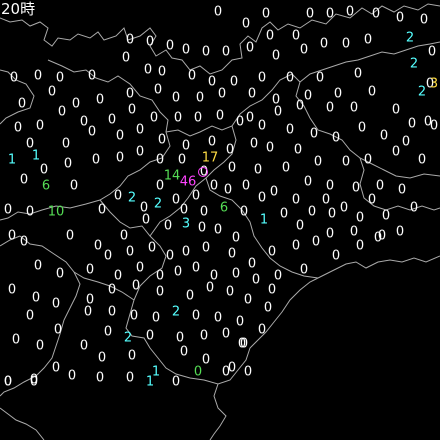 This screenshot has width=440, height=440. I want to click on station-value: 1, so click(150, 382).